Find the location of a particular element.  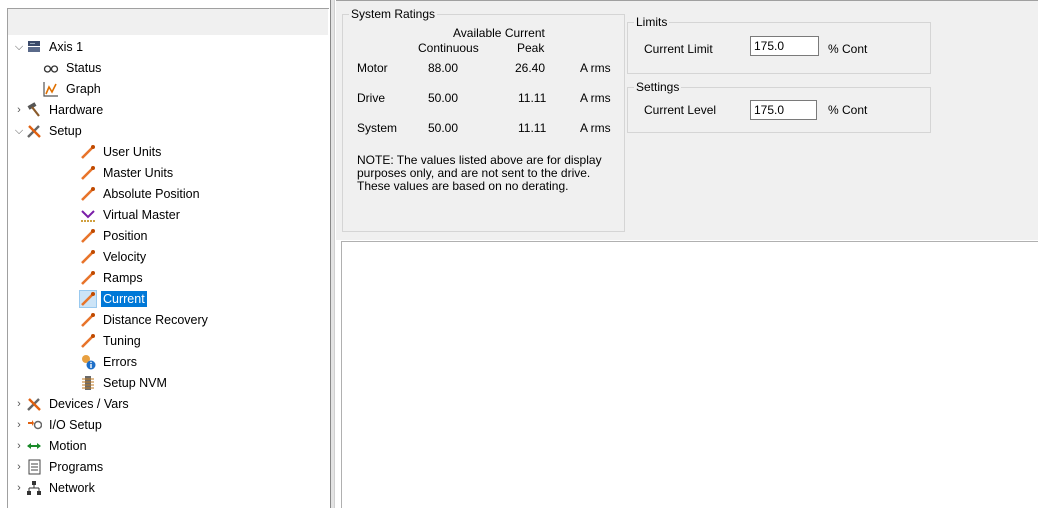

current-limit-label: Current Limit is located at coordinates (678, 49).